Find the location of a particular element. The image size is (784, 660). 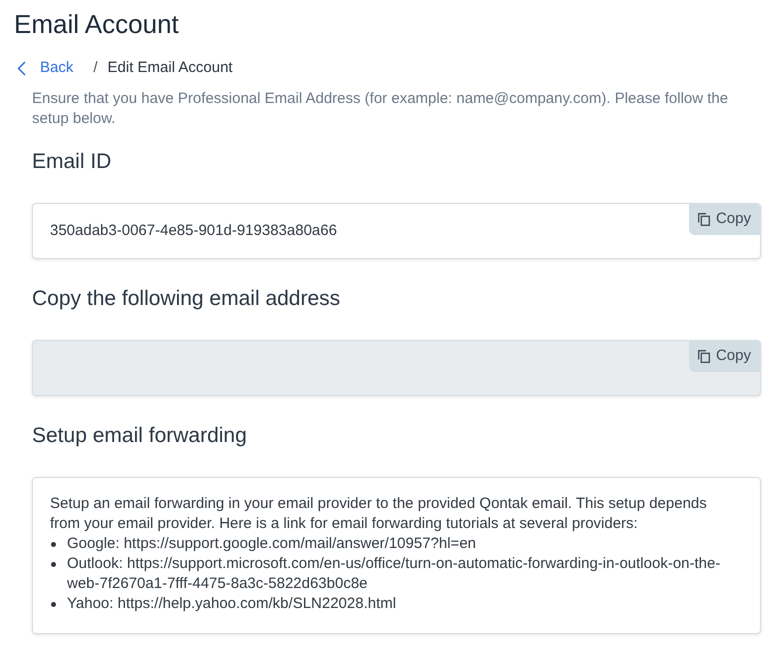

provider-link-item: Yahoo: https://help.yahoo.com/kb/SLN22028.html is located at coordinates (231, 604).